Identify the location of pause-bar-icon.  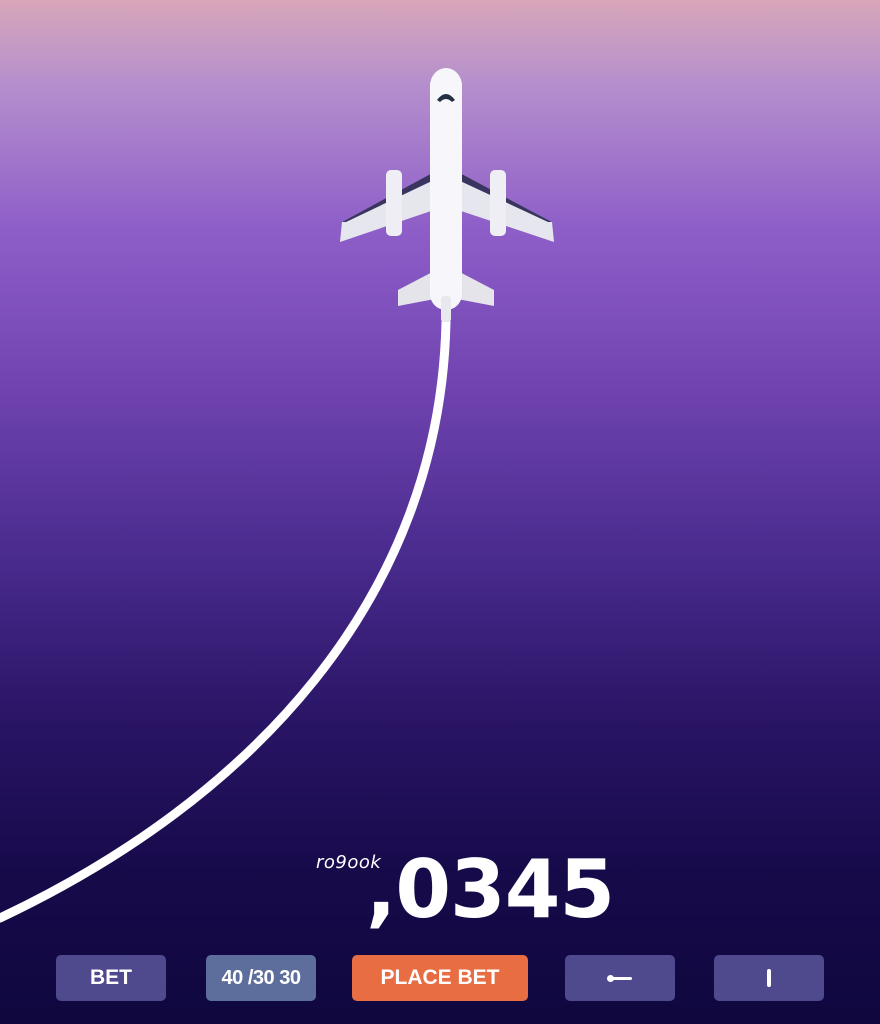
(769, 978).